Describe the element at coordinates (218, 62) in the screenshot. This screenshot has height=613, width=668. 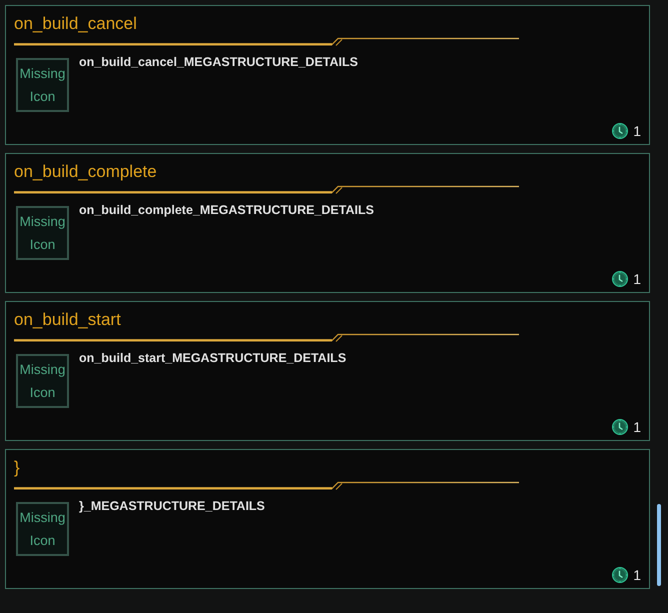
I see `event-details: on_build_cancel_MEGASTRUCTURE_DETAILS` at that location.